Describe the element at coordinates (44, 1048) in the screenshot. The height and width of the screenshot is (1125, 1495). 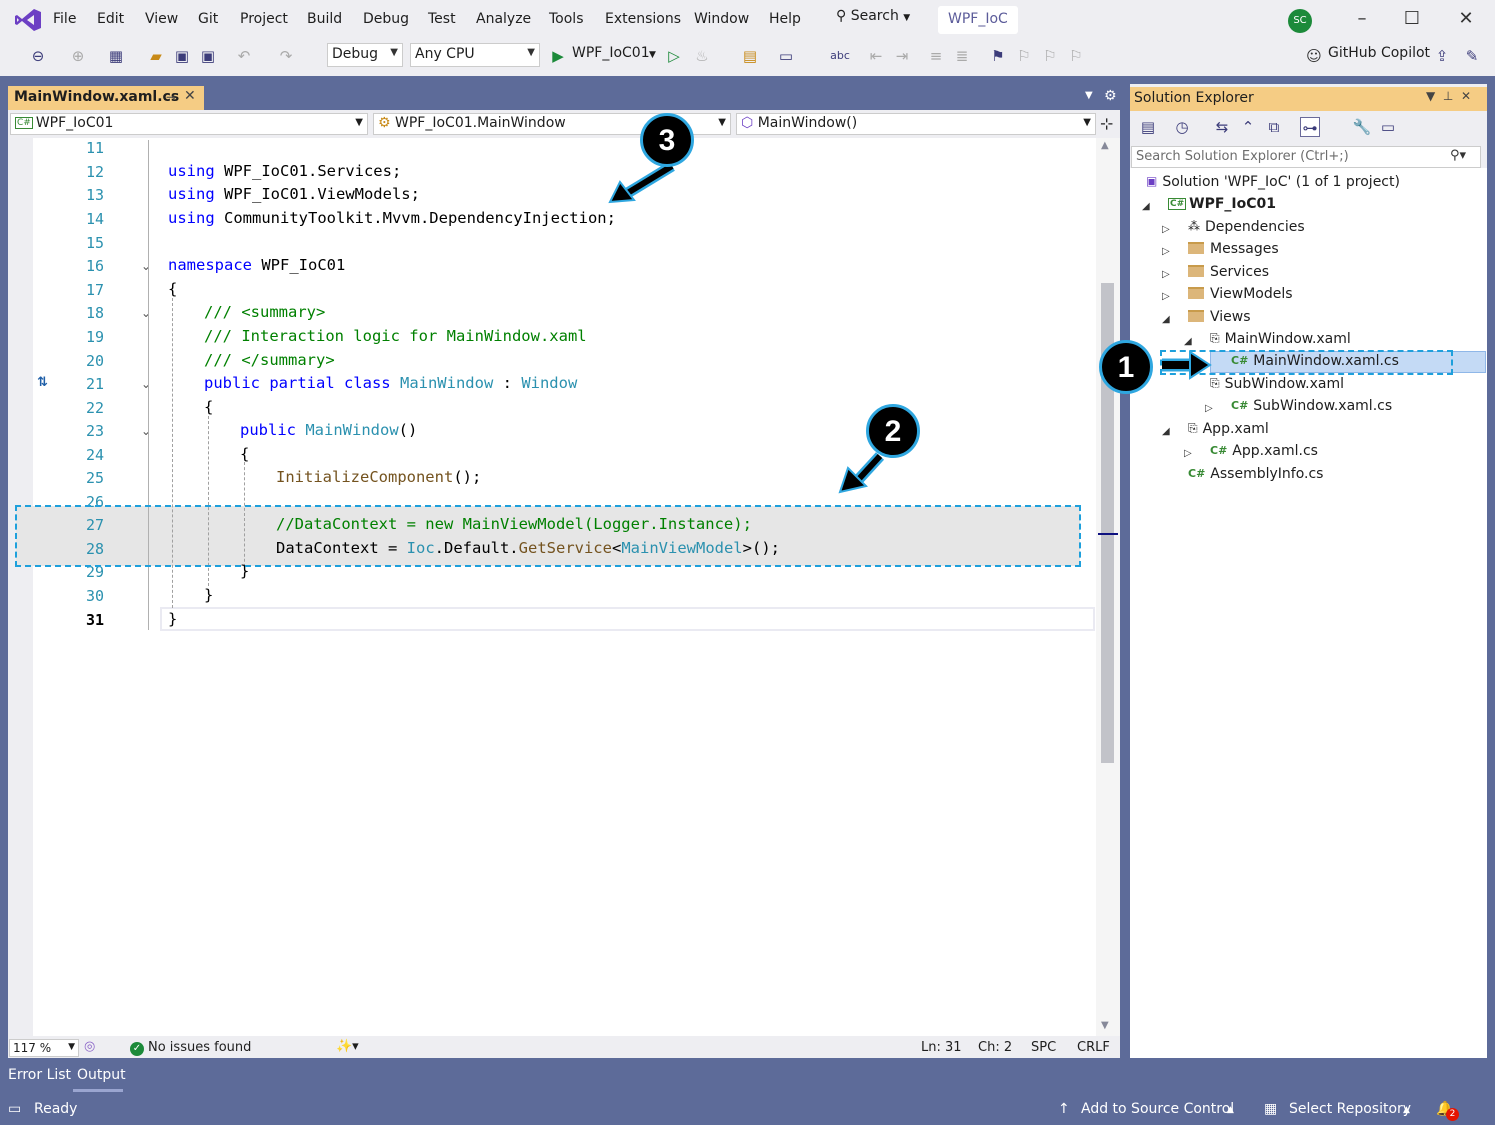
I see `zoom-select: 117 % ▼` at that location.